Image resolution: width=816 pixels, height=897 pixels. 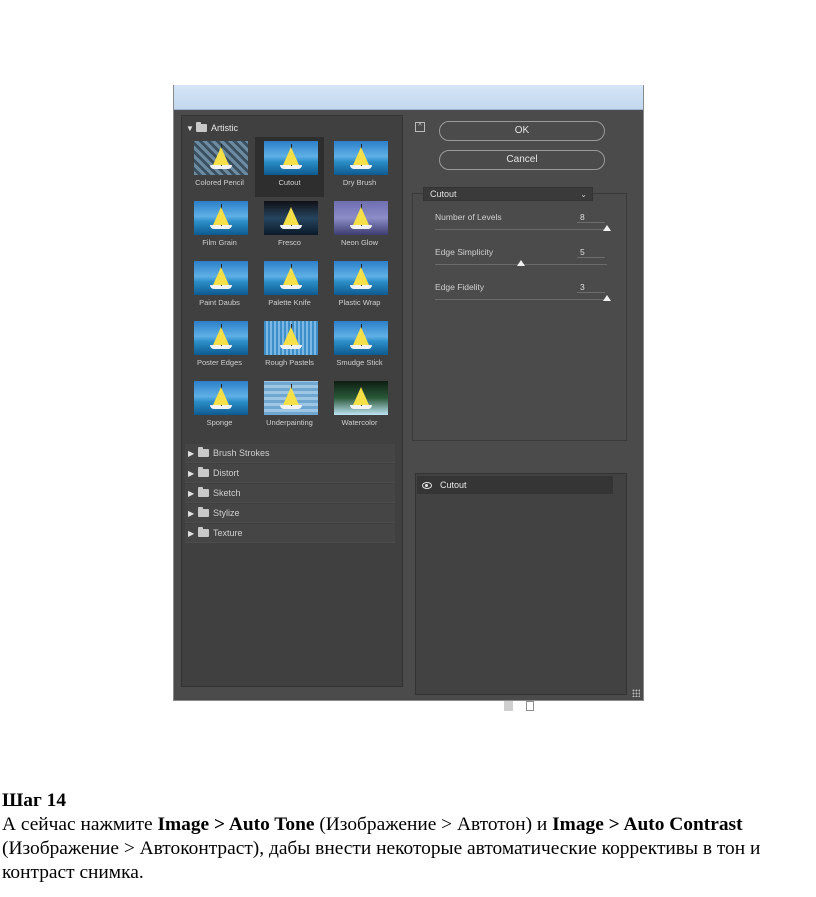 I want to click on filter-thumb: Palette Knife, so click(x=289, y=287).